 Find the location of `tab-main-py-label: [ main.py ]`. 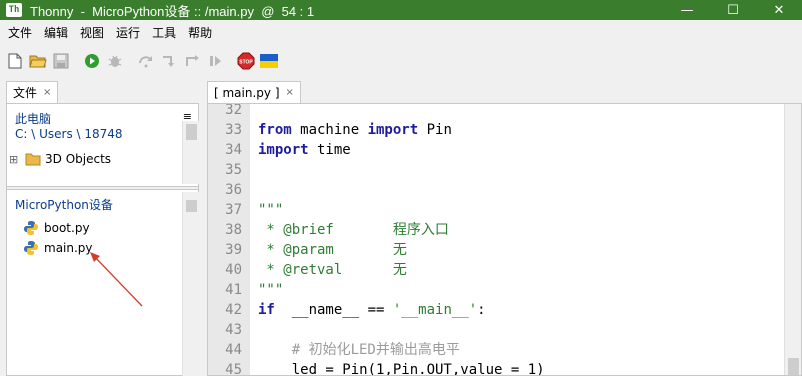

tab-main-py-label: [ main.py ] is located at coordinates (247, 92).